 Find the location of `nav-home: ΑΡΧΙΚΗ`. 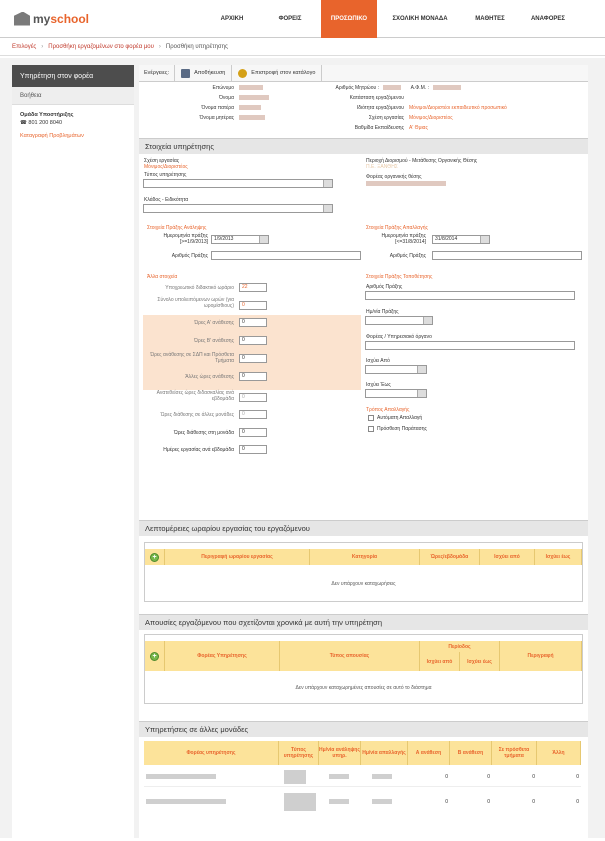

nav-home: ΑΡΧΙΚΗ is located at coordinates (232, 19).